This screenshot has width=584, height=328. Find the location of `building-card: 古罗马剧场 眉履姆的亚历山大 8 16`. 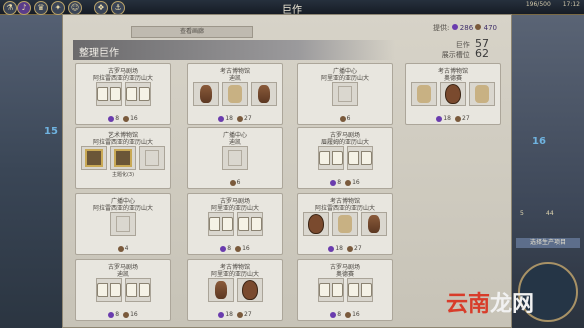

building-card: 古罗马剧场 眉履姆的亚历山大 8 16 is located at coordinates (345, 158).